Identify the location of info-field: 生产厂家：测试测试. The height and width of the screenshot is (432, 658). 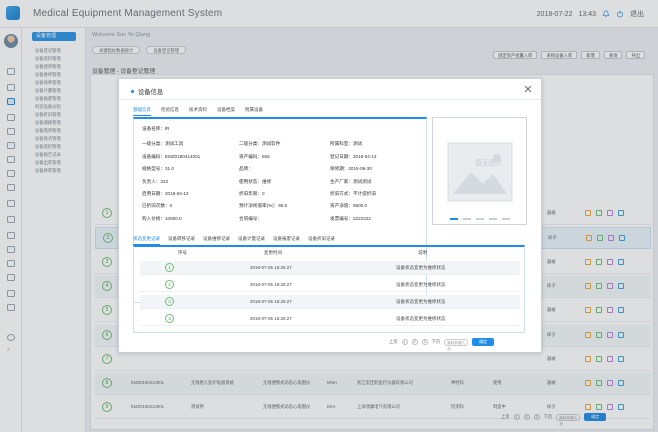
(351, 181).